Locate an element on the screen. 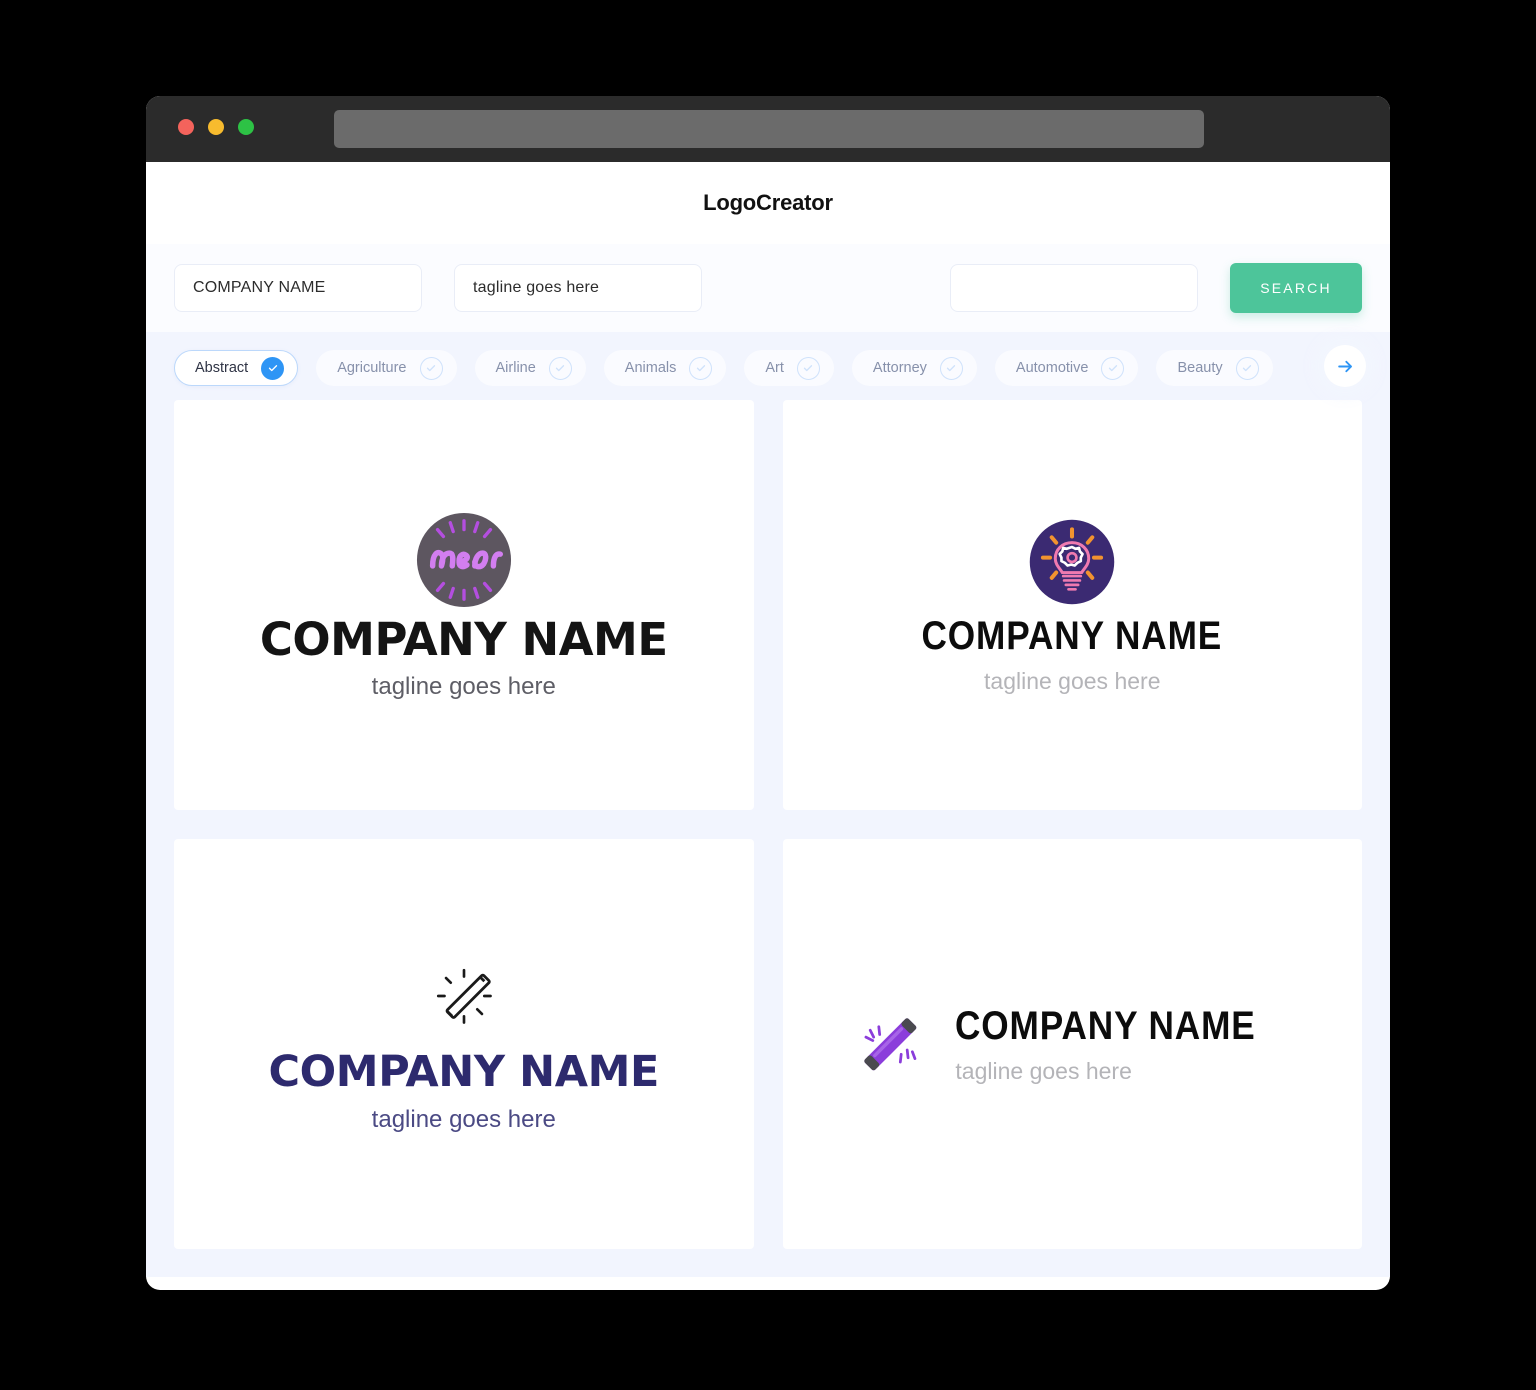 Image resolution: width=1536 pixels, height=1390 pixels. category-chip-label: Automotive is located at coordinates (1052, 368).